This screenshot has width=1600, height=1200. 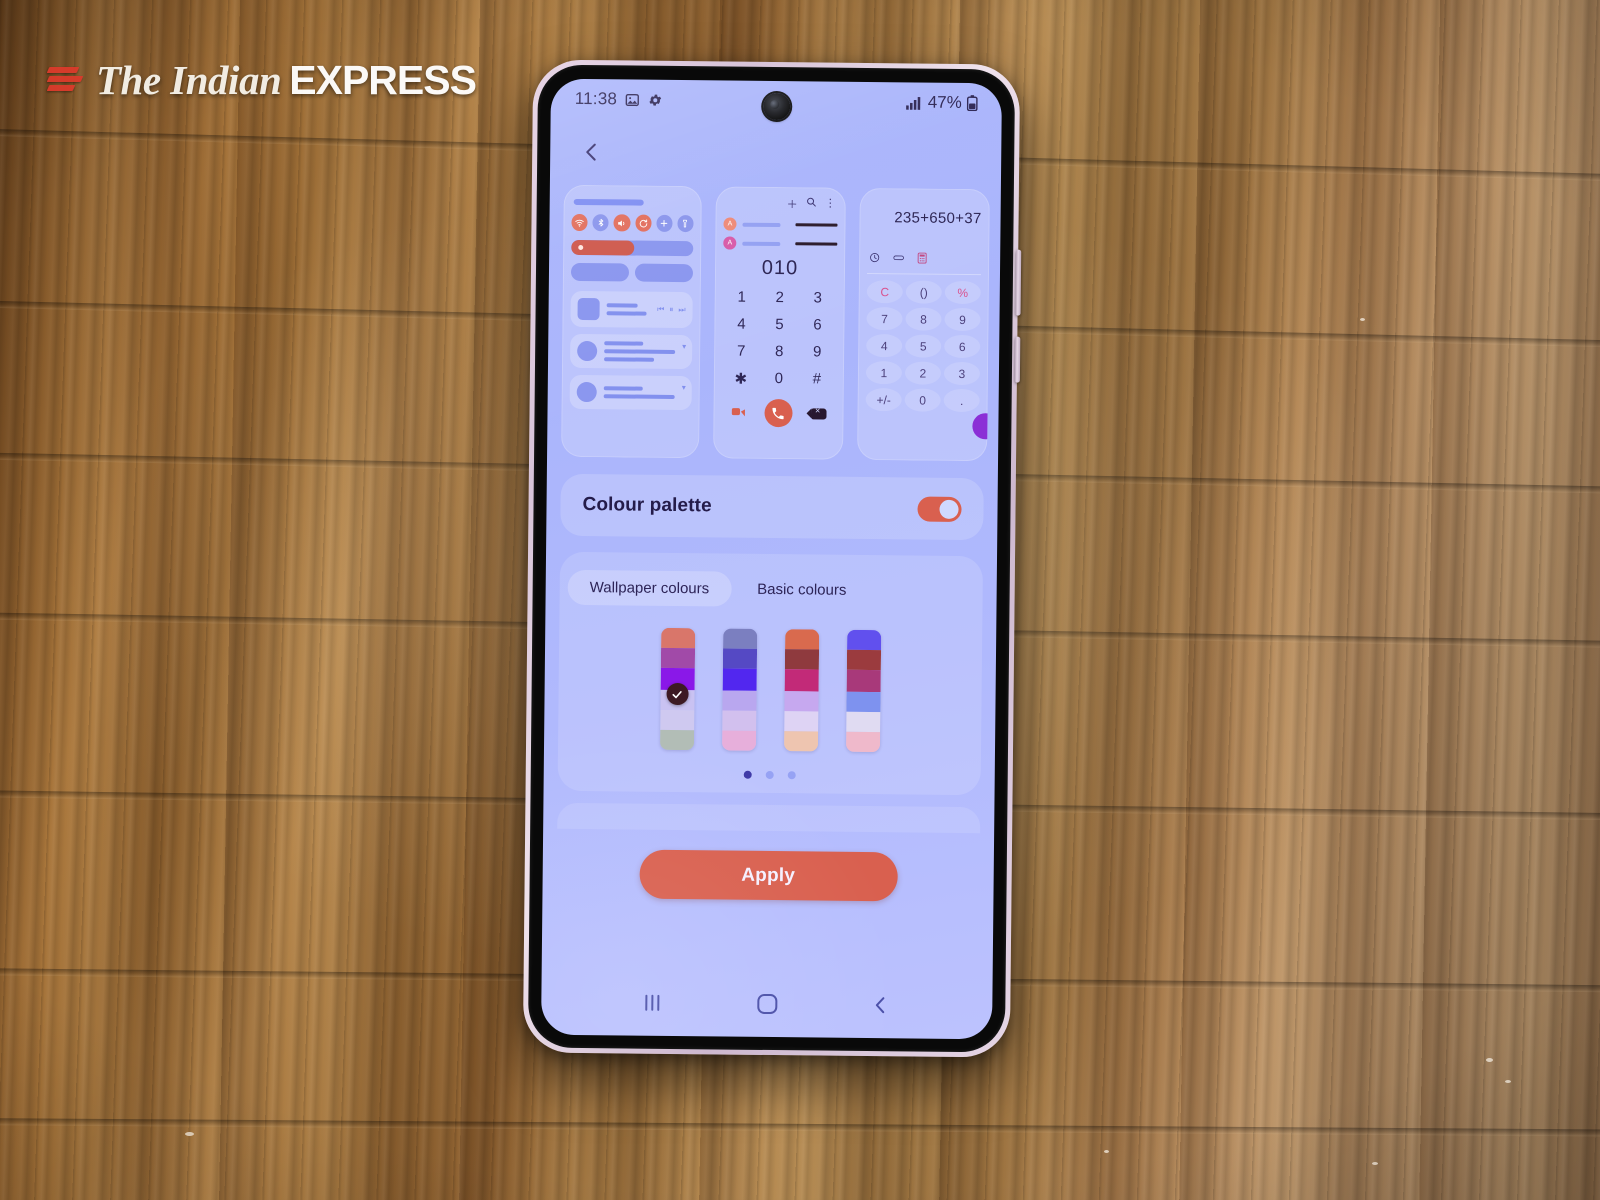 What do you see at coordinates (898, 259) in the screenshot?
I see `unit-convert-icon` at bounding box center [898, 259].